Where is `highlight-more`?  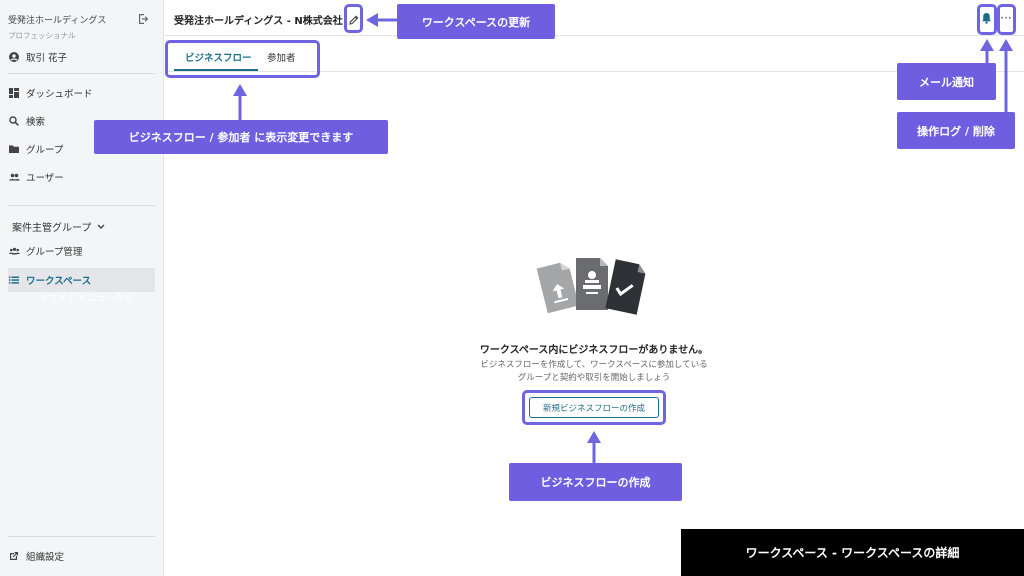
highlight-more is located at coordinates (1006, 19).